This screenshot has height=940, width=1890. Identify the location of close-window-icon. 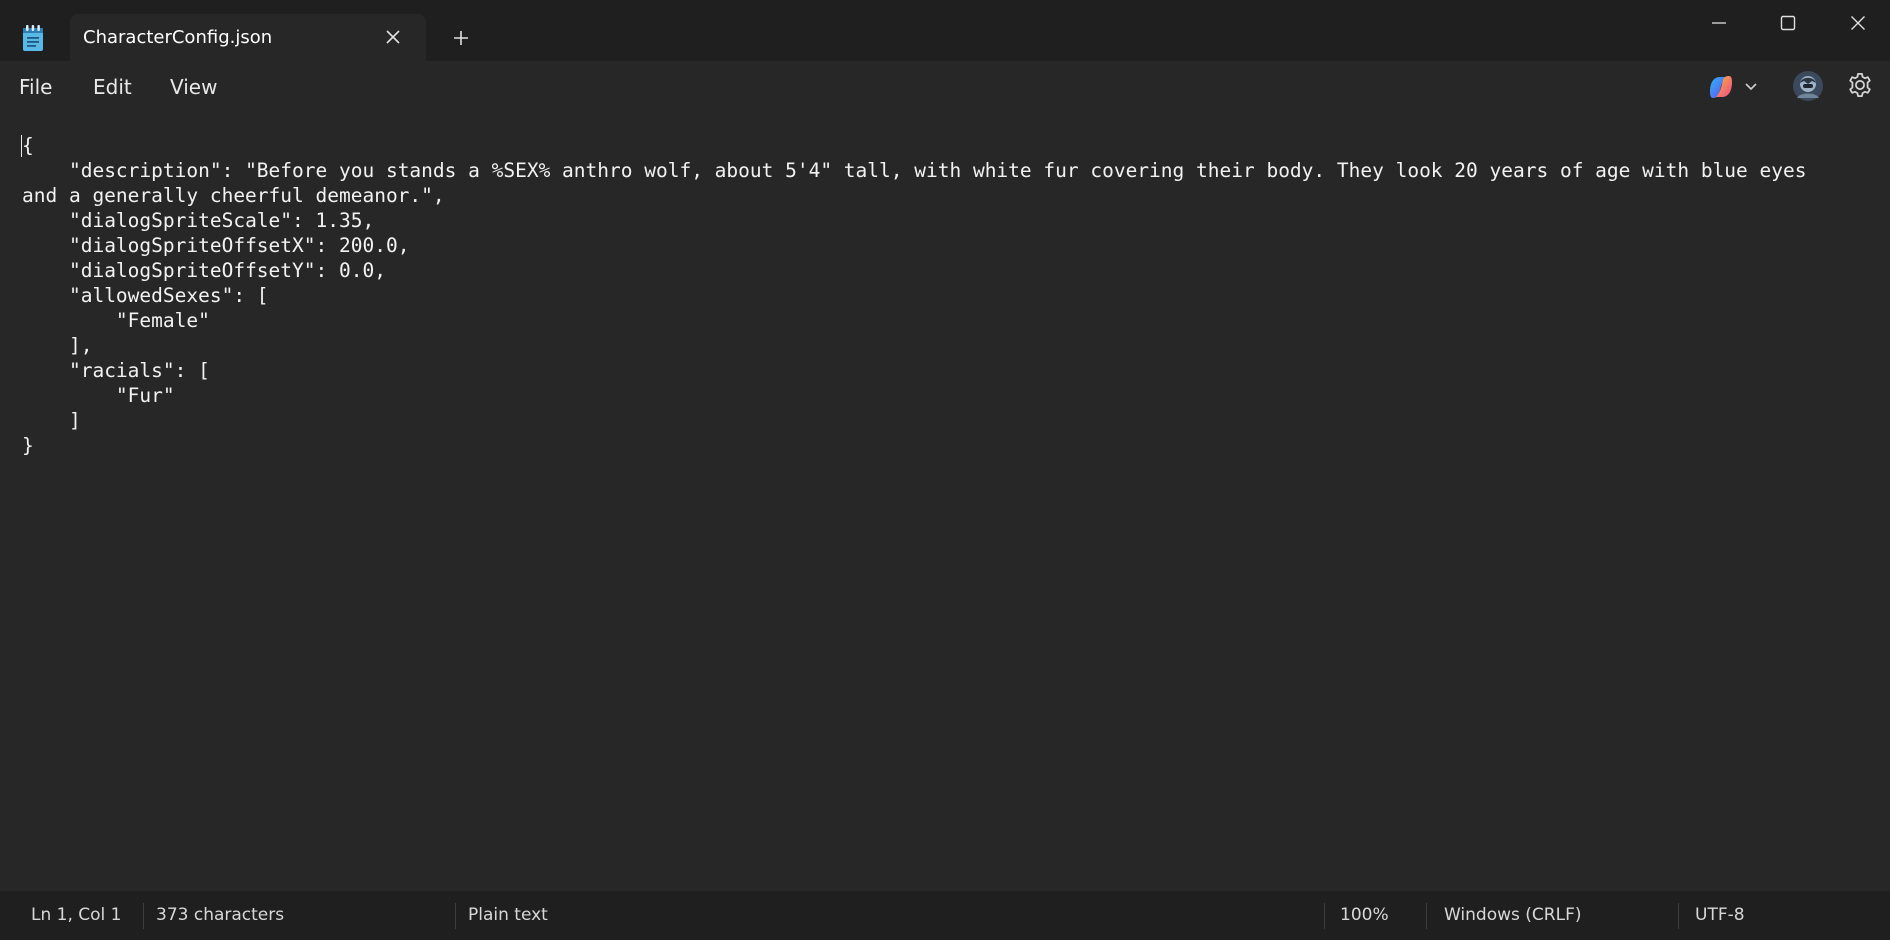
(1858, 23).